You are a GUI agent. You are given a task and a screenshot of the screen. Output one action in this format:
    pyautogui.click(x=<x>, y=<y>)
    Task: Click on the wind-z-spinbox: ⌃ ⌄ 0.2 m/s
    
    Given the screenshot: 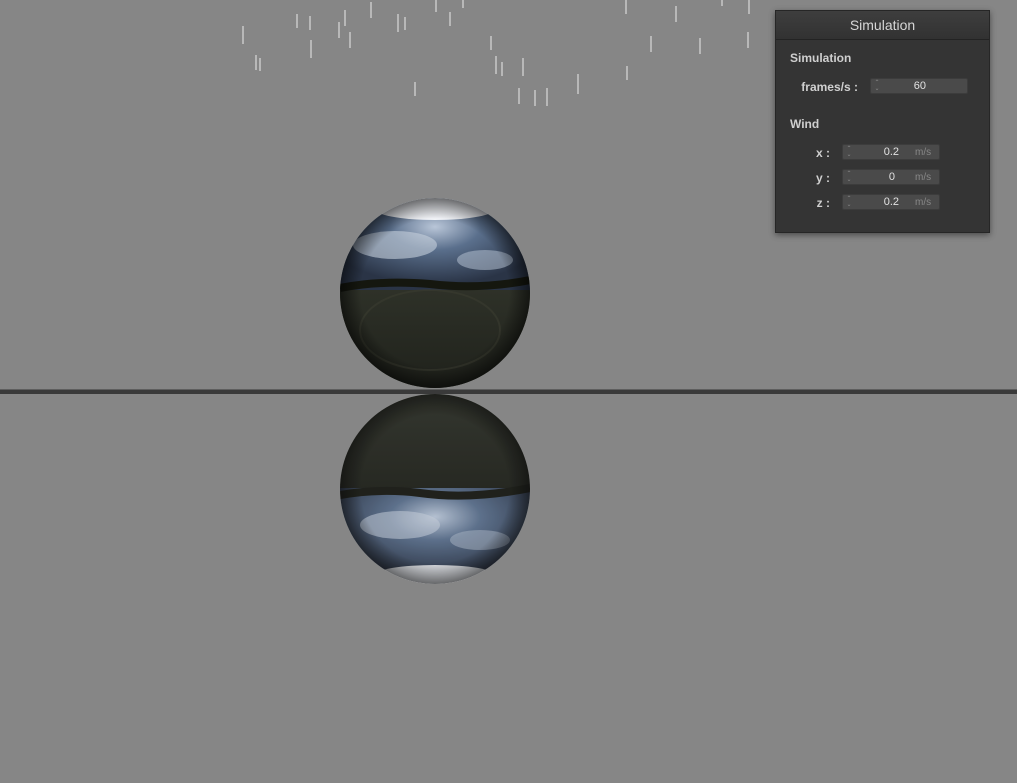 What is the action you would take?
    pyautogui.click(x=891, y=202)
    